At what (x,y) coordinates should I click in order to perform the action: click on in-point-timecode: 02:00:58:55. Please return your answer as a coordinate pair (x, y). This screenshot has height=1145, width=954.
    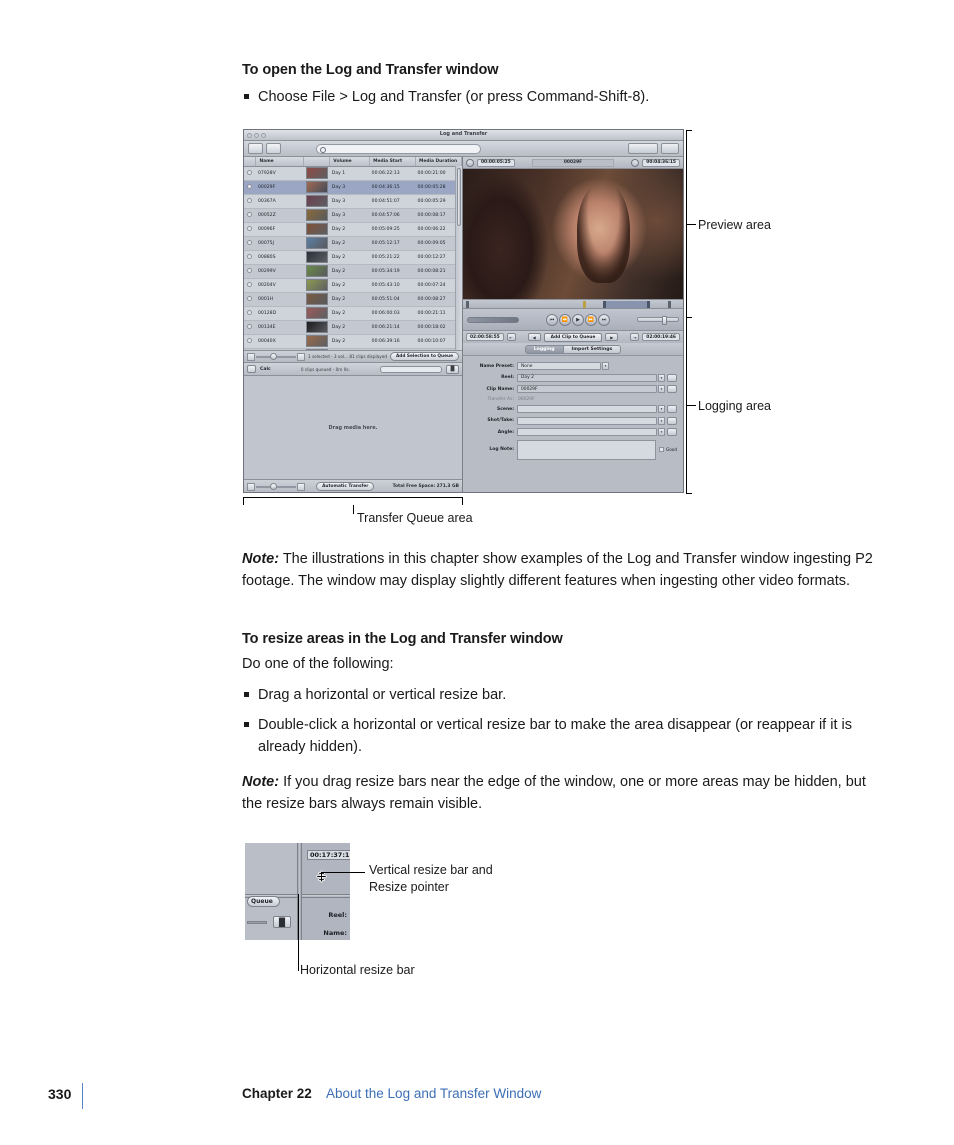
    Looking at the image, I should click on (485, 337).